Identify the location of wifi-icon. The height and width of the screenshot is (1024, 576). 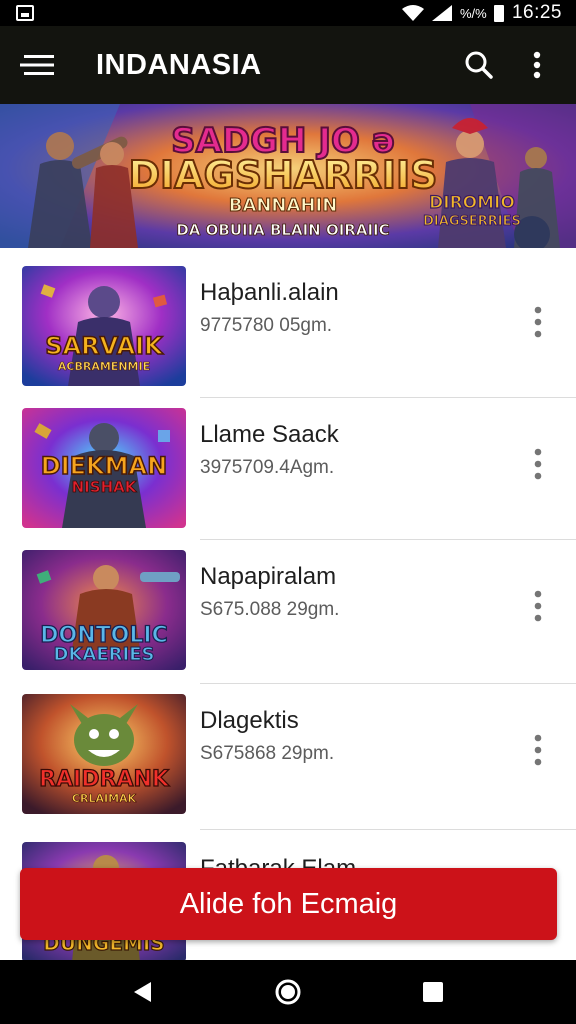
(412, 13).